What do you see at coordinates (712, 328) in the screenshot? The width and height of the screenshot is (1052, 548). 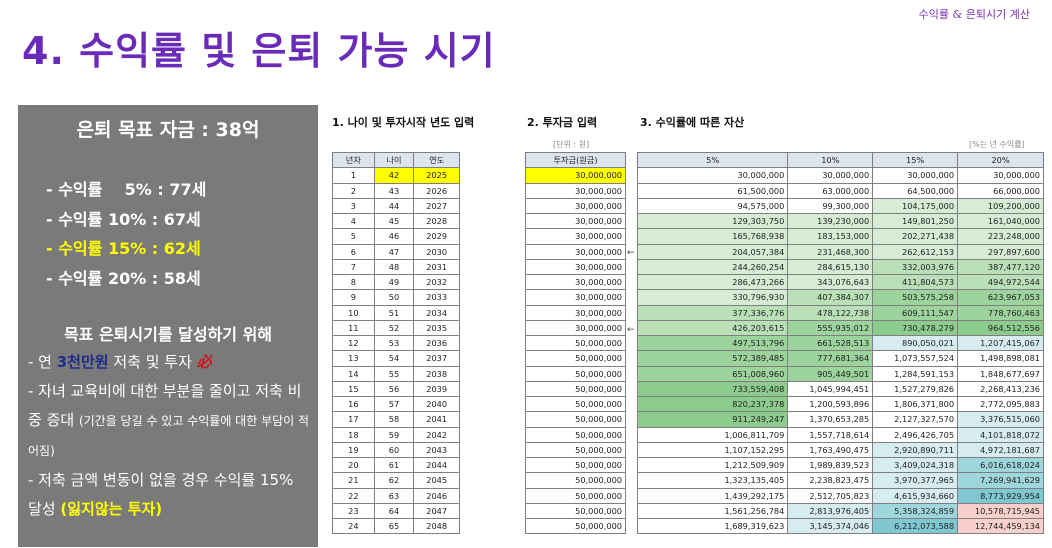 I see `cell-asset-5pct: 426,203,615` at bounding box center [712, 328].